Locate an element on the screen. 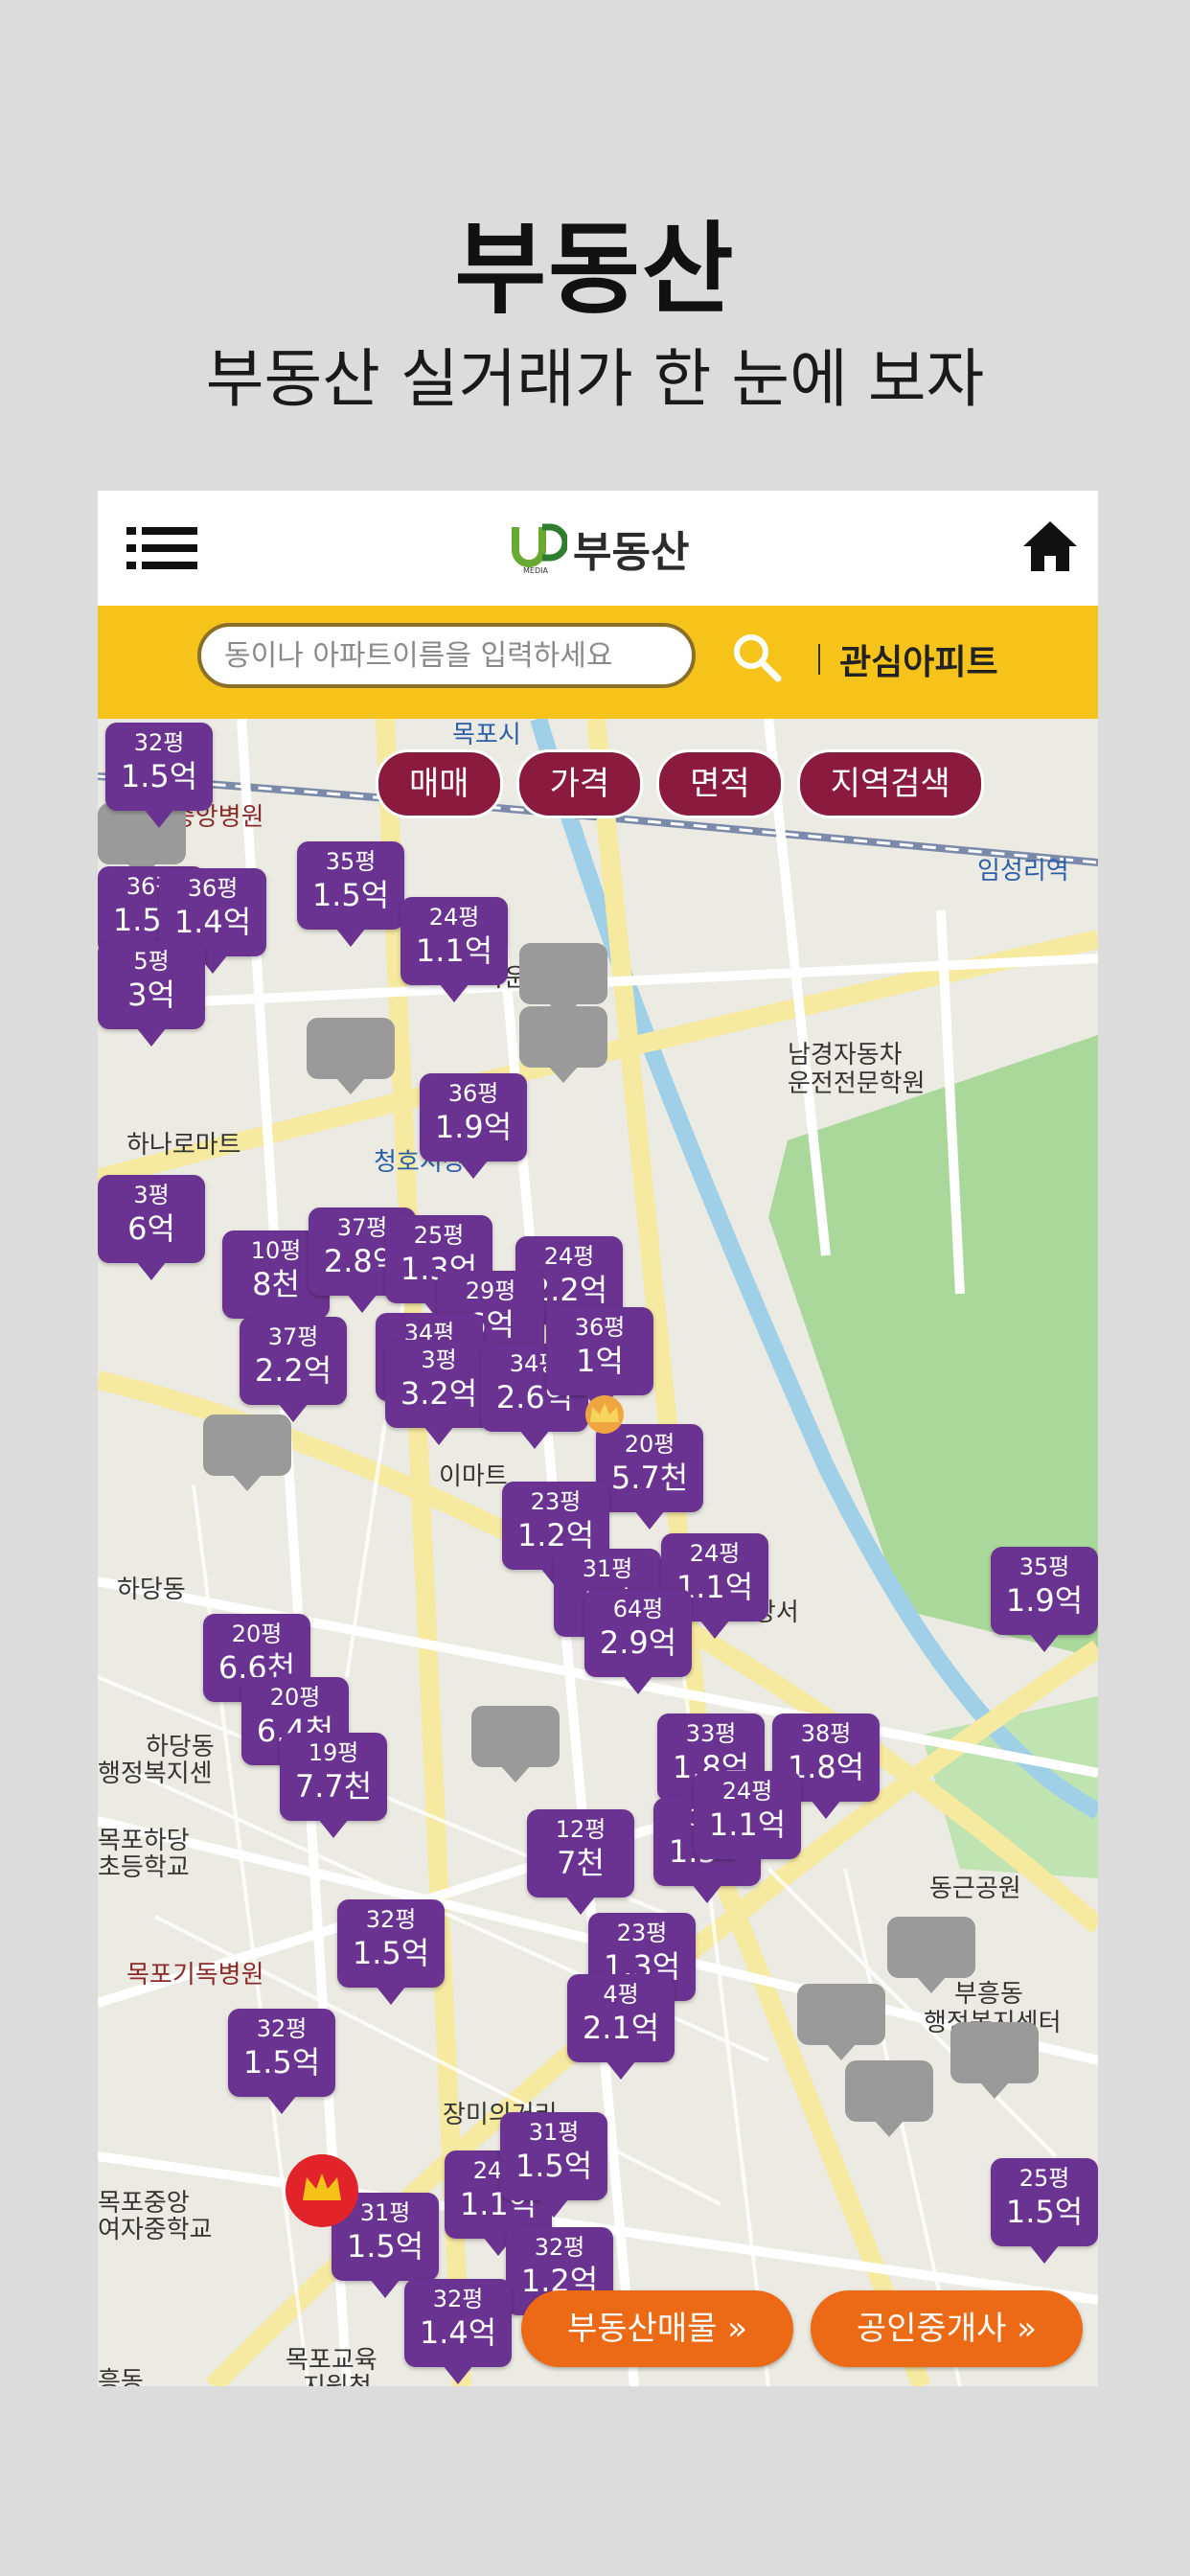 This screenshot has height=2576, width=1190. price-marker: 37평 2.2억 is located at coordinates (294, 1369).